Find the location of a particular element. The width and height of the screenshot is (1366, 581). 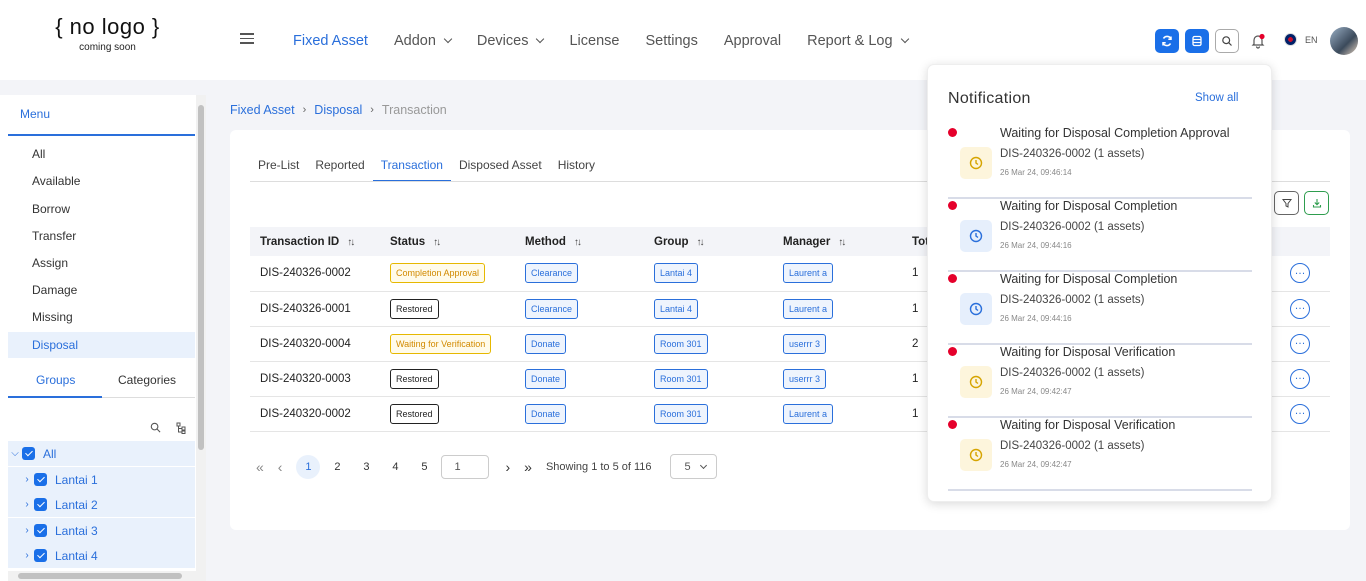

tree-row-all: ⌵ All is located at coordinates (101, 453).